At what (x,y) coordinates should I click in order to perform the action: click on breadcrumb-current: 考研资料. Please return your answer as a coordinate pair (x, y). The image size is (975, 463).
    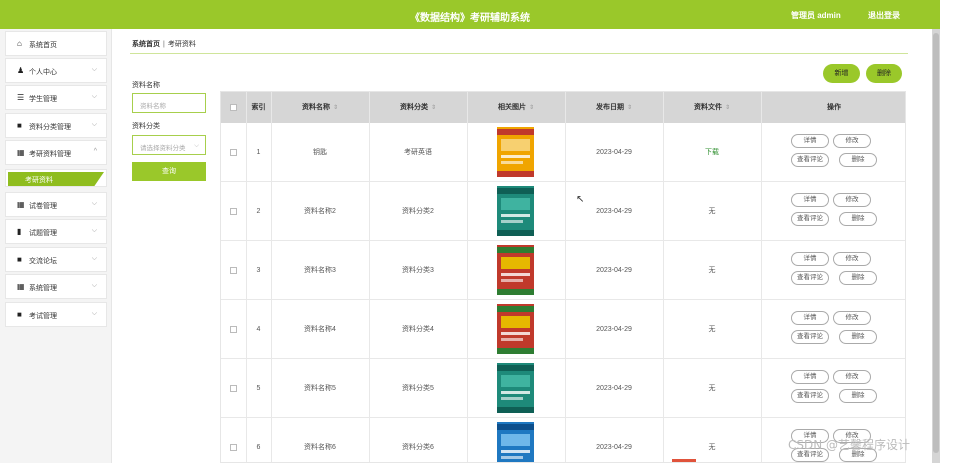
    Looking at the image, I should click on (181, 44).